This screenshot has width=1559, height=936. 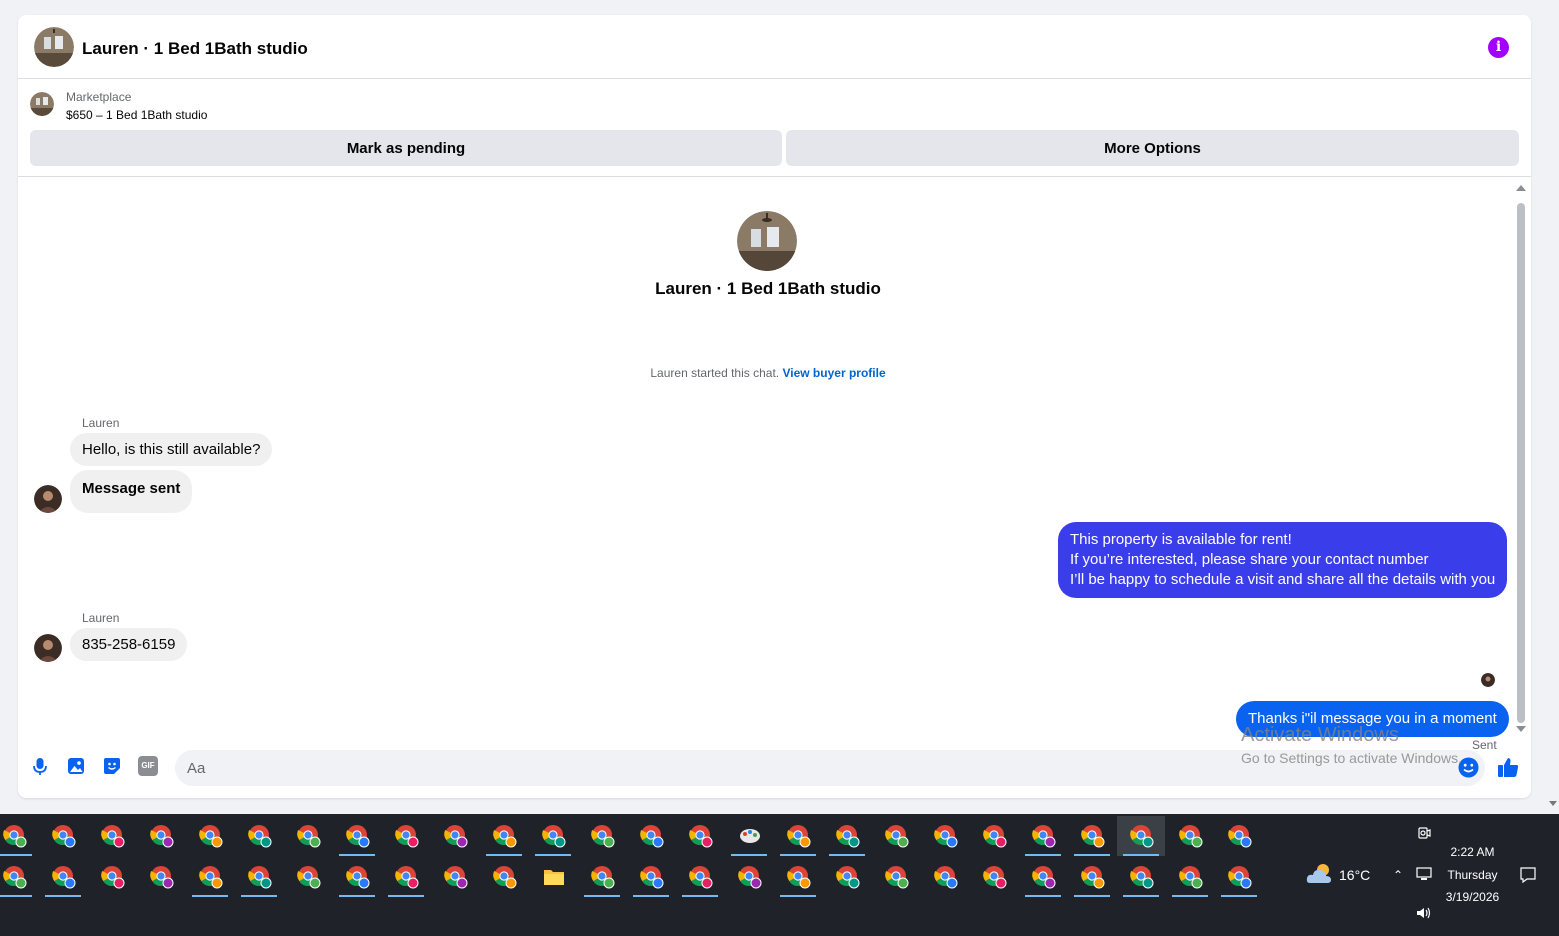 What do you see at coordinates (1355, 875) in the screenshot?
I see `weather-temperature: 16°C` at bounding box center [1355, 875].